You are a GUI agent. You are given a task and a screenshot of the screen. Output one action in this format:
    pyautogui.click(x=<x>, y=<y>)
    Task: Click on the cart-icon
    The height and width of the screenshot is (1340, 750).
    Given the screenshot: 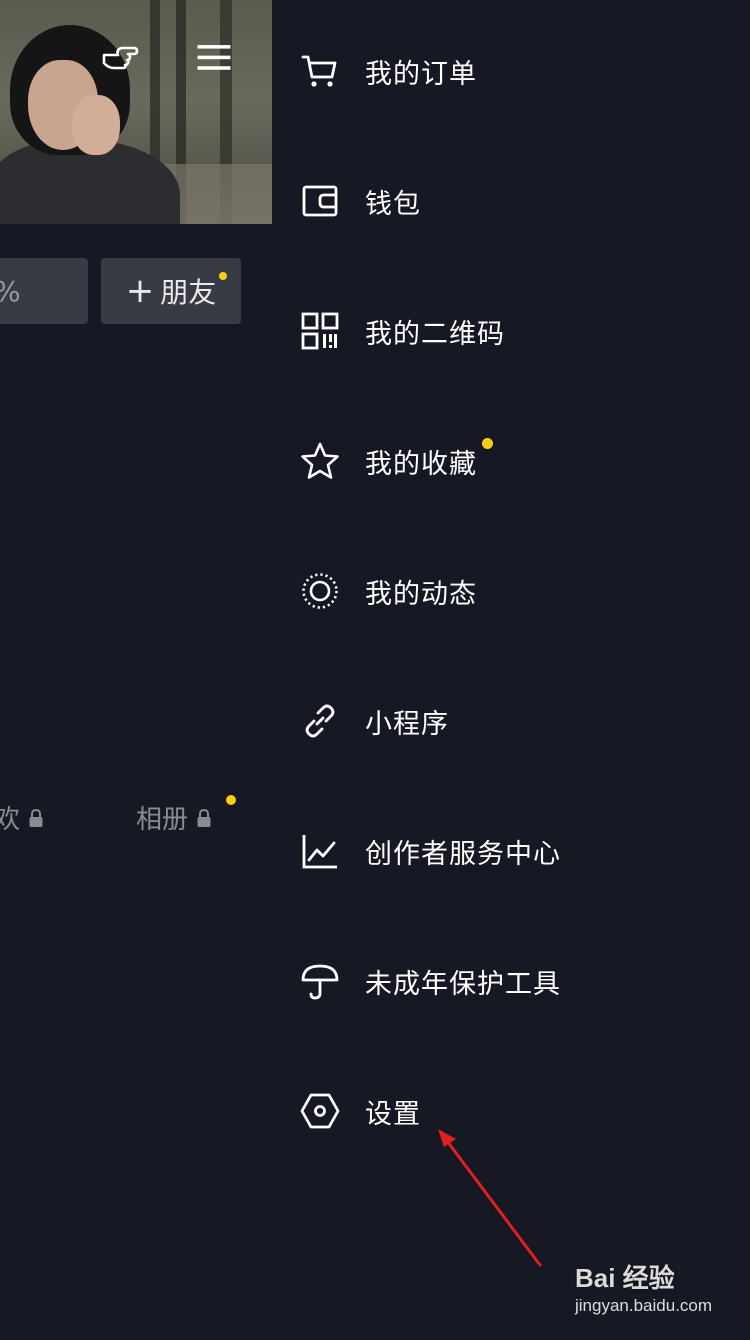 What is the action you would take?
    pyautogui.click(x=319, y=71)
    